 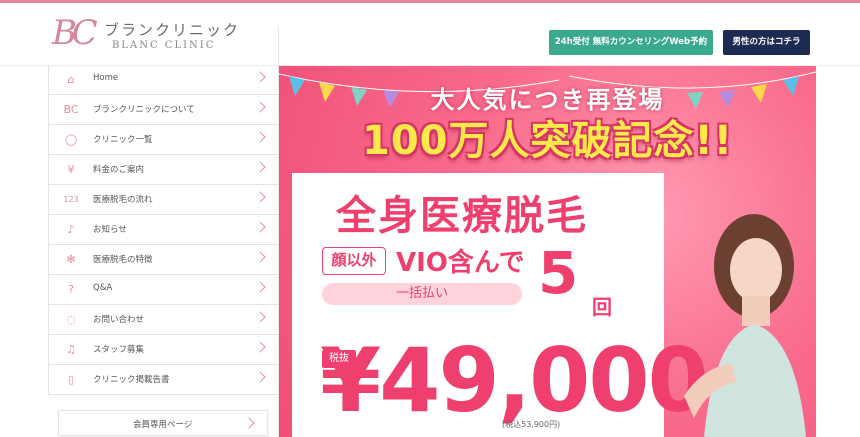 I want to click on lump-sum-pill: 一括払い, so click(x=422, y=294).